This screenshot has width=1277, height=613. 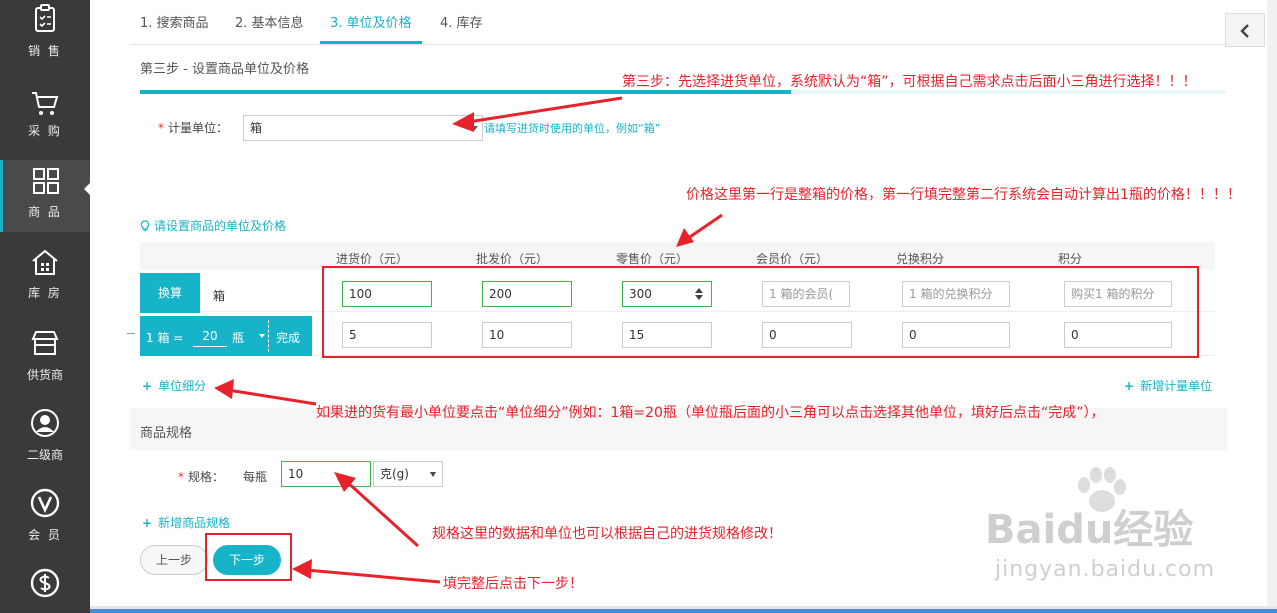 What do you see at coordinates (683, 611) in the screenshot?
I see `taskbar-edge` at bounding box center [683, 611].